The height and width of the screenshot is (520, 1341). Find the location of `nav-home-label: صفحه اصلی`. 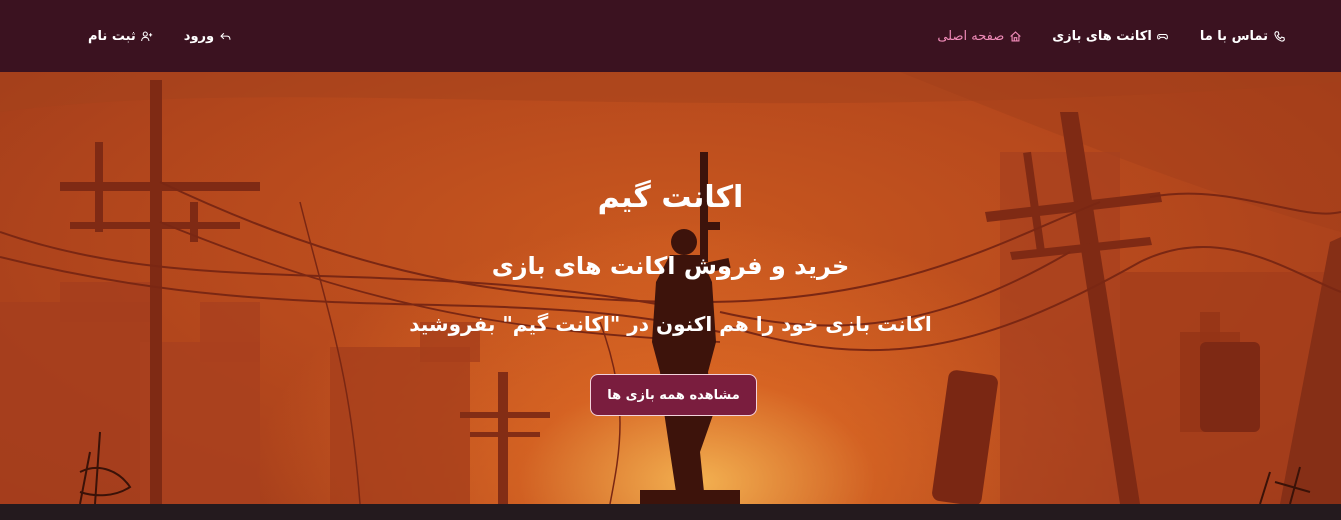

nav-home-label: صفحه اصلی is located at coordinates (971, 36).